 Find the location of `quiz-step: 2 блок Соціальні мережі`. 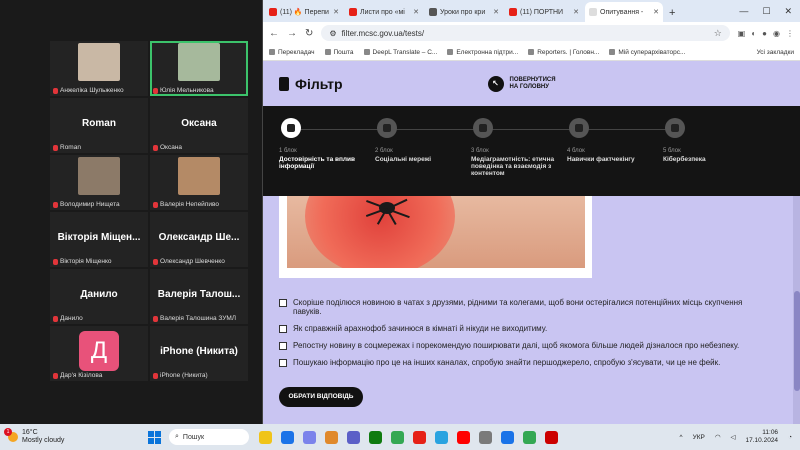

quiz-step: 2 блок Соціальні мережі is located at coordinates (423, 147).